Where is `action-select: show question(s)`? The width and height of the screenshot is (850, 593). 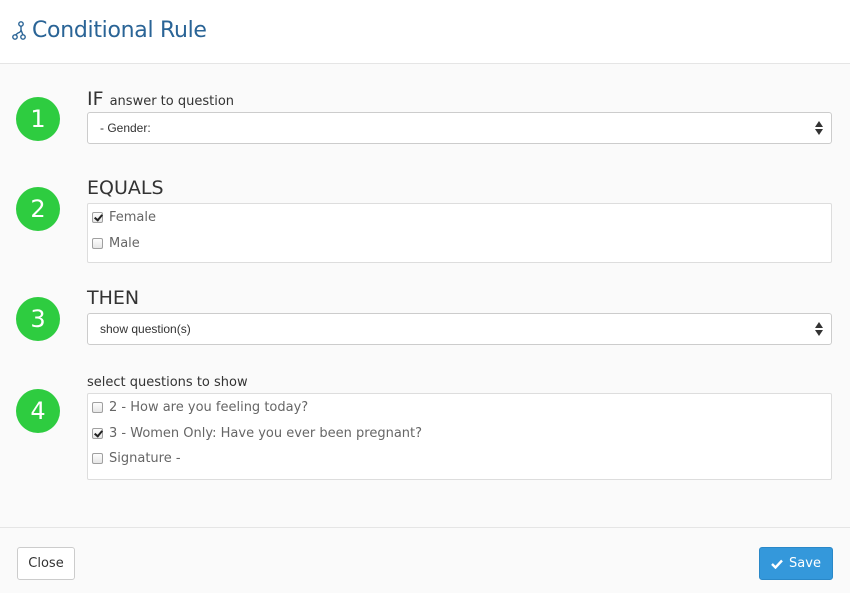
action-select: show question(s) is located at coordinates (459, 329).